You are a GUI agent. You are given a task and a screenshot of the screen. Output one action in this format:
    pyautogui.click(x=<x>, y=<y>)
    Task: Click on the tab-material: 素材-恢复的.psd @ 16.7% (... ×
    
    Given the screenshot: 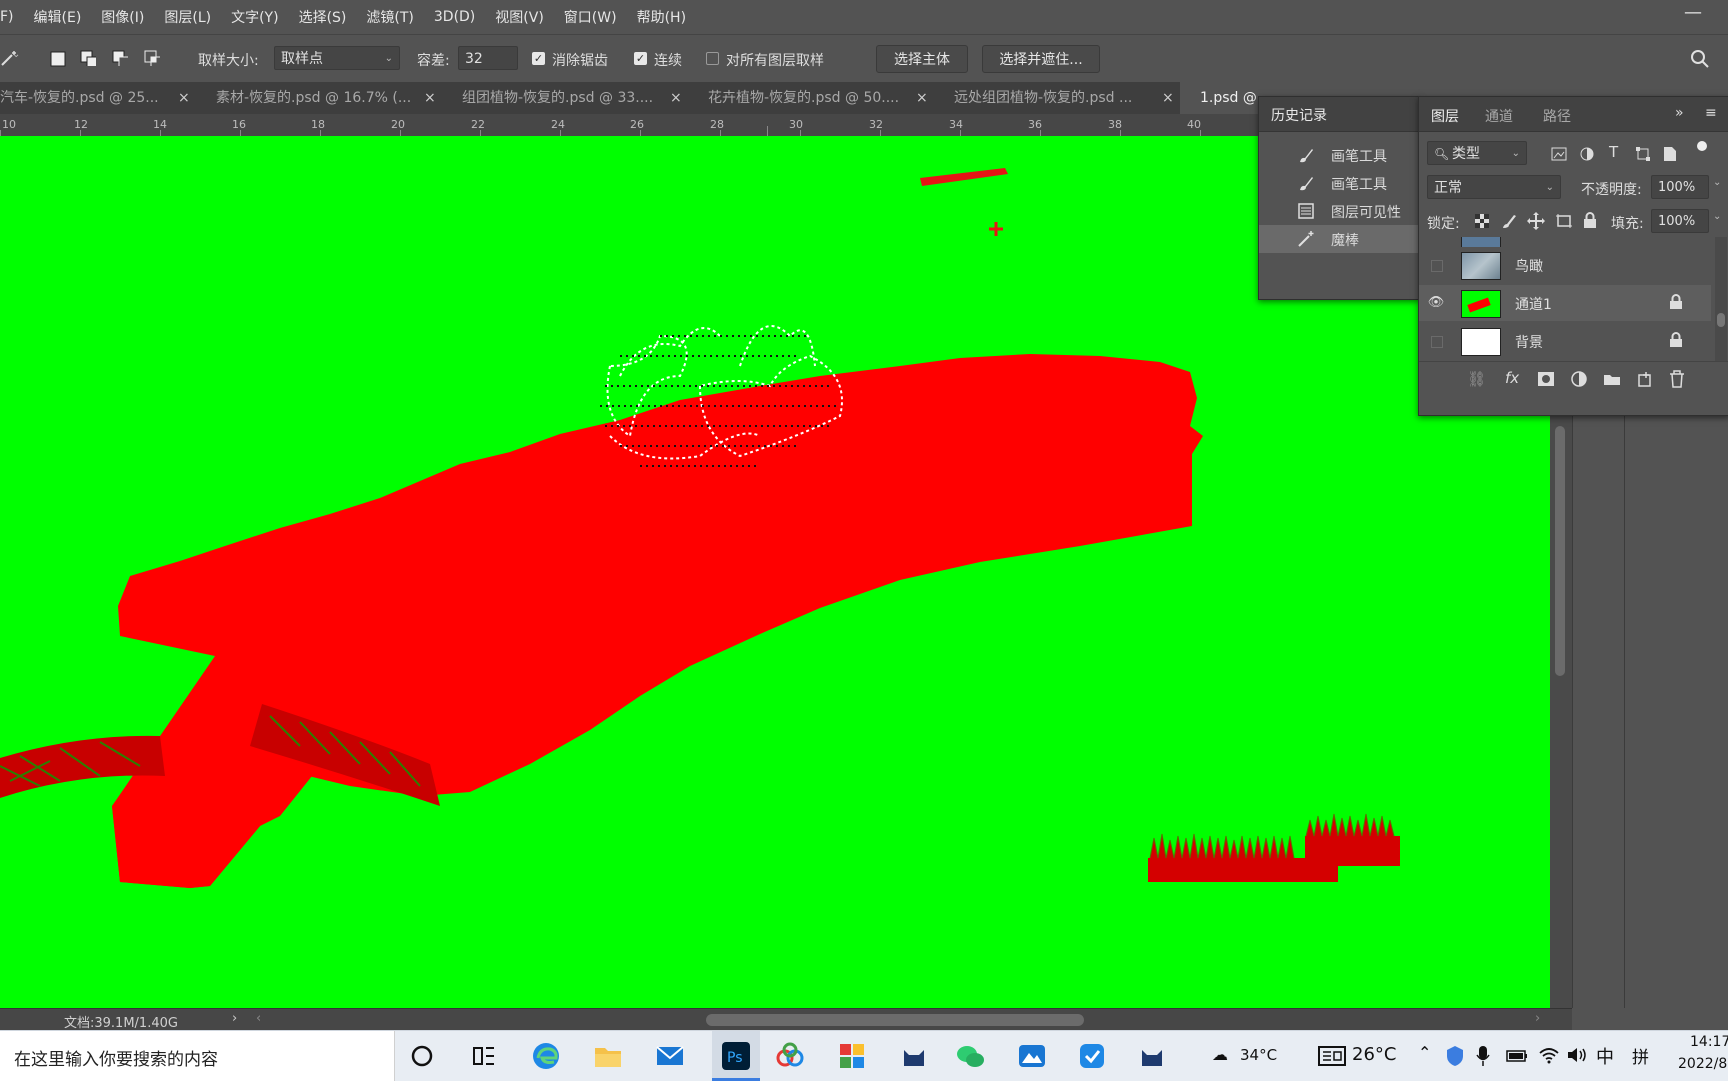 What is the action you would take?
    pyautogui.click(x=319, y=98)
    